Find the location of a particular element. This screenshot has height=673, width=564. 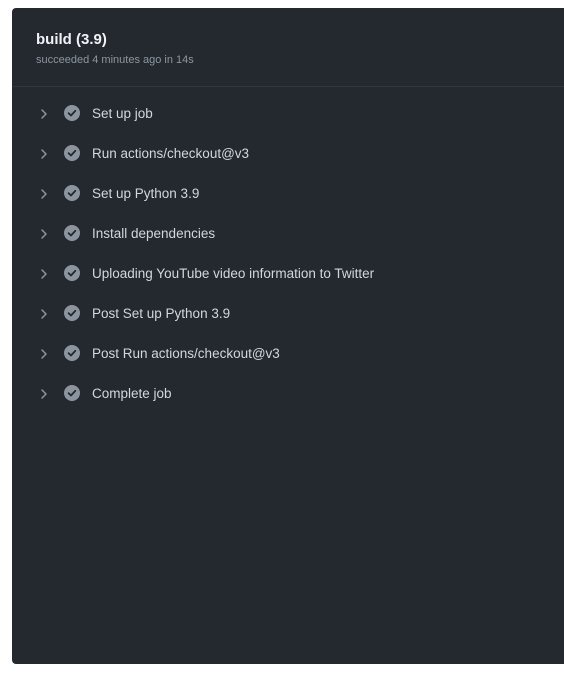

step-label: Run actions/checkout@v3 is located at coordinates (171, 153).